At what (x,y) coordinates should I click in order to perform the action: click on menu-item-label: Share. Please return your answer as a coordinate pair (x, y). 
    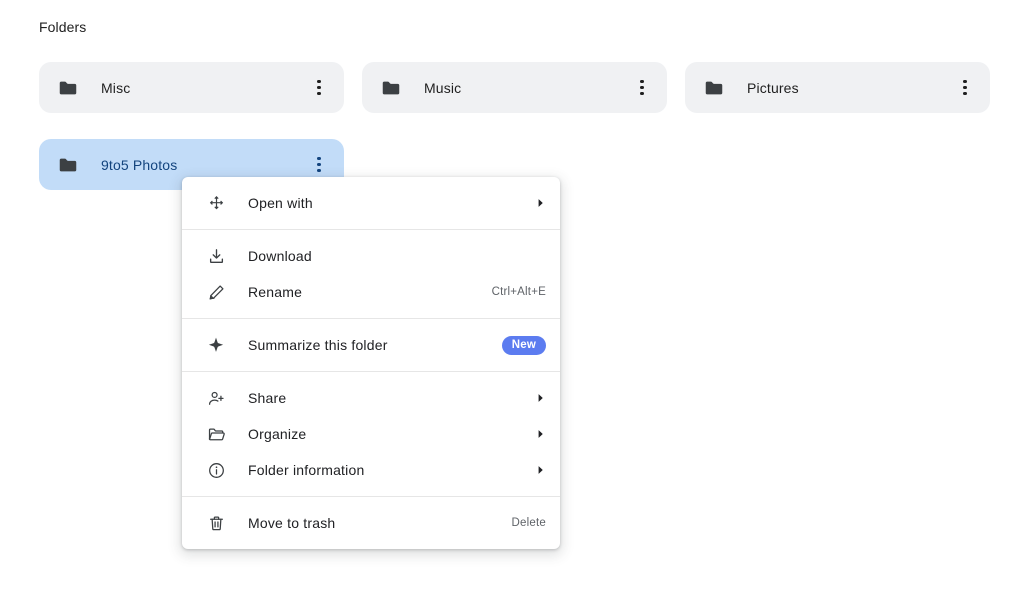
    Looking at the image, I should click on (267, 398).